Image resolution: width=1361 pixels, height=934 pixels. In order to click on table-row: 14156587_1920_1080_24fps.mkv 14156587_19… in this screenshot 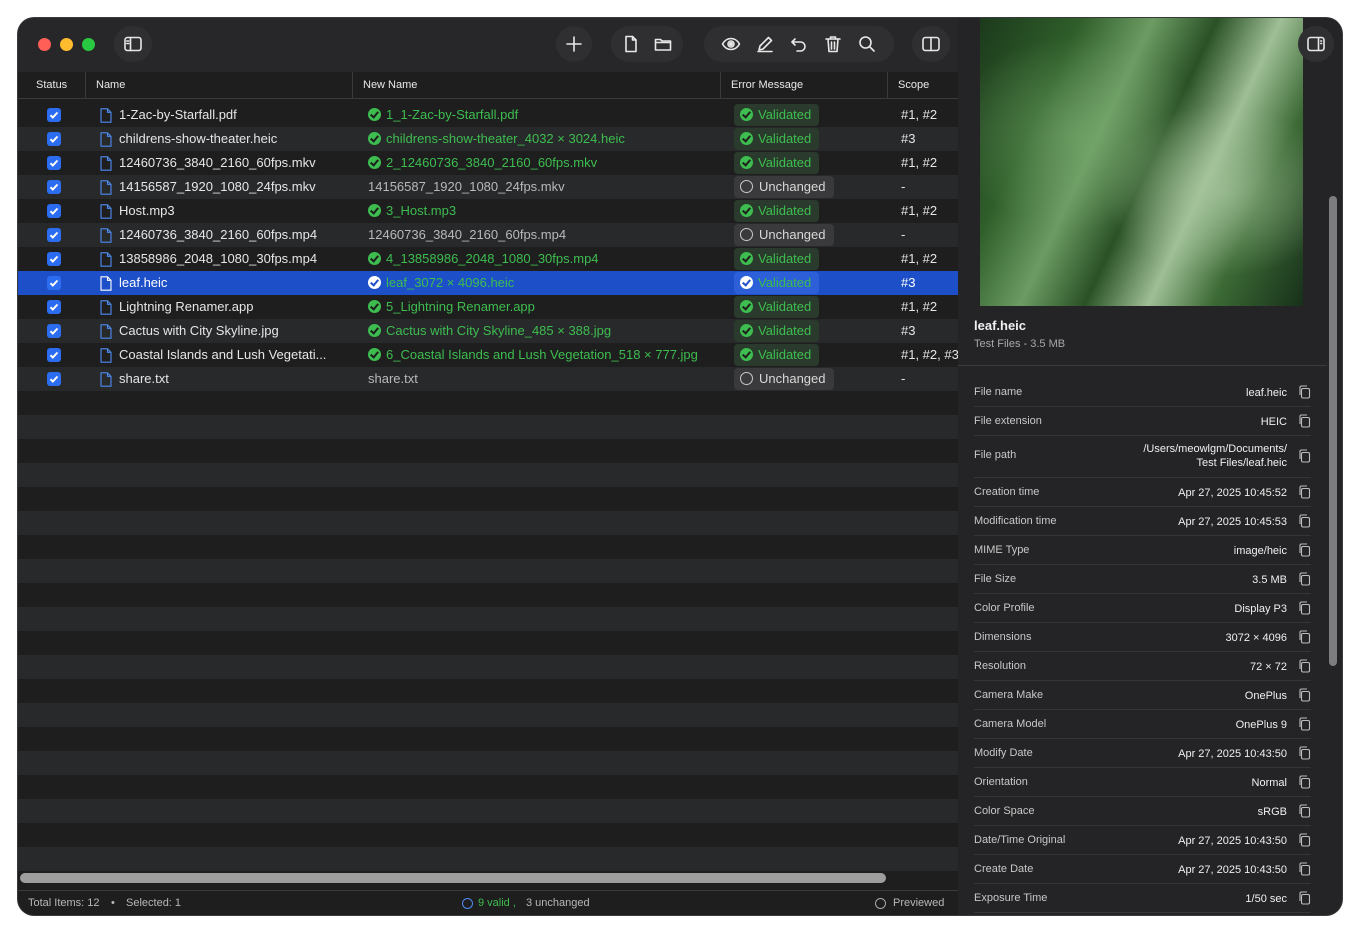, I will do `click(488, 187)`.